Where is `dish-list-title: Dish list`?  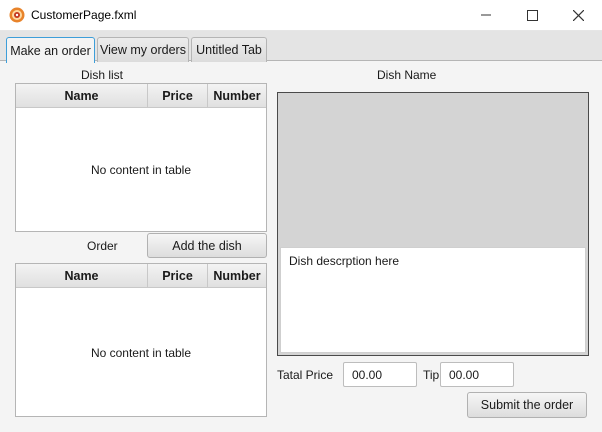 dish-list-title: Dish list is located at coordinates (102, 75).